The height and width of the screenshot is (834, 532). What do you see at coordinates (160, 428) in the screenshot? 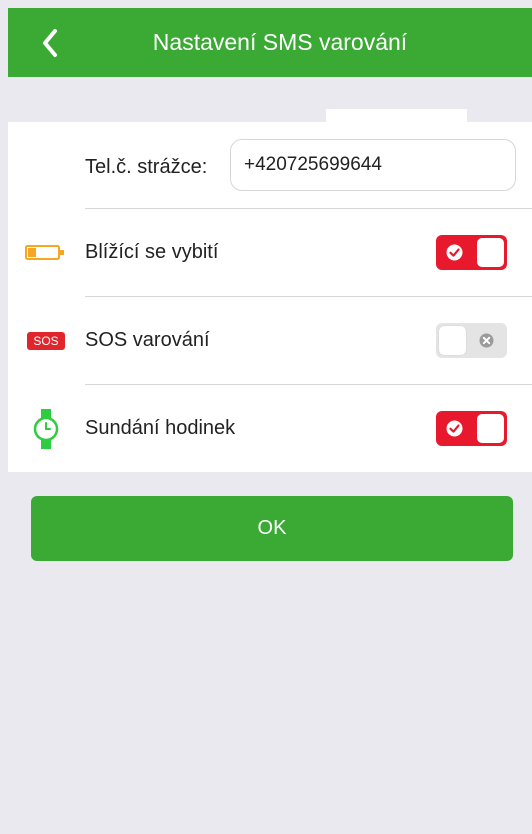
I see `setting-label-watch-removal: Sundání hodinek` at bounding box center [160, 428].